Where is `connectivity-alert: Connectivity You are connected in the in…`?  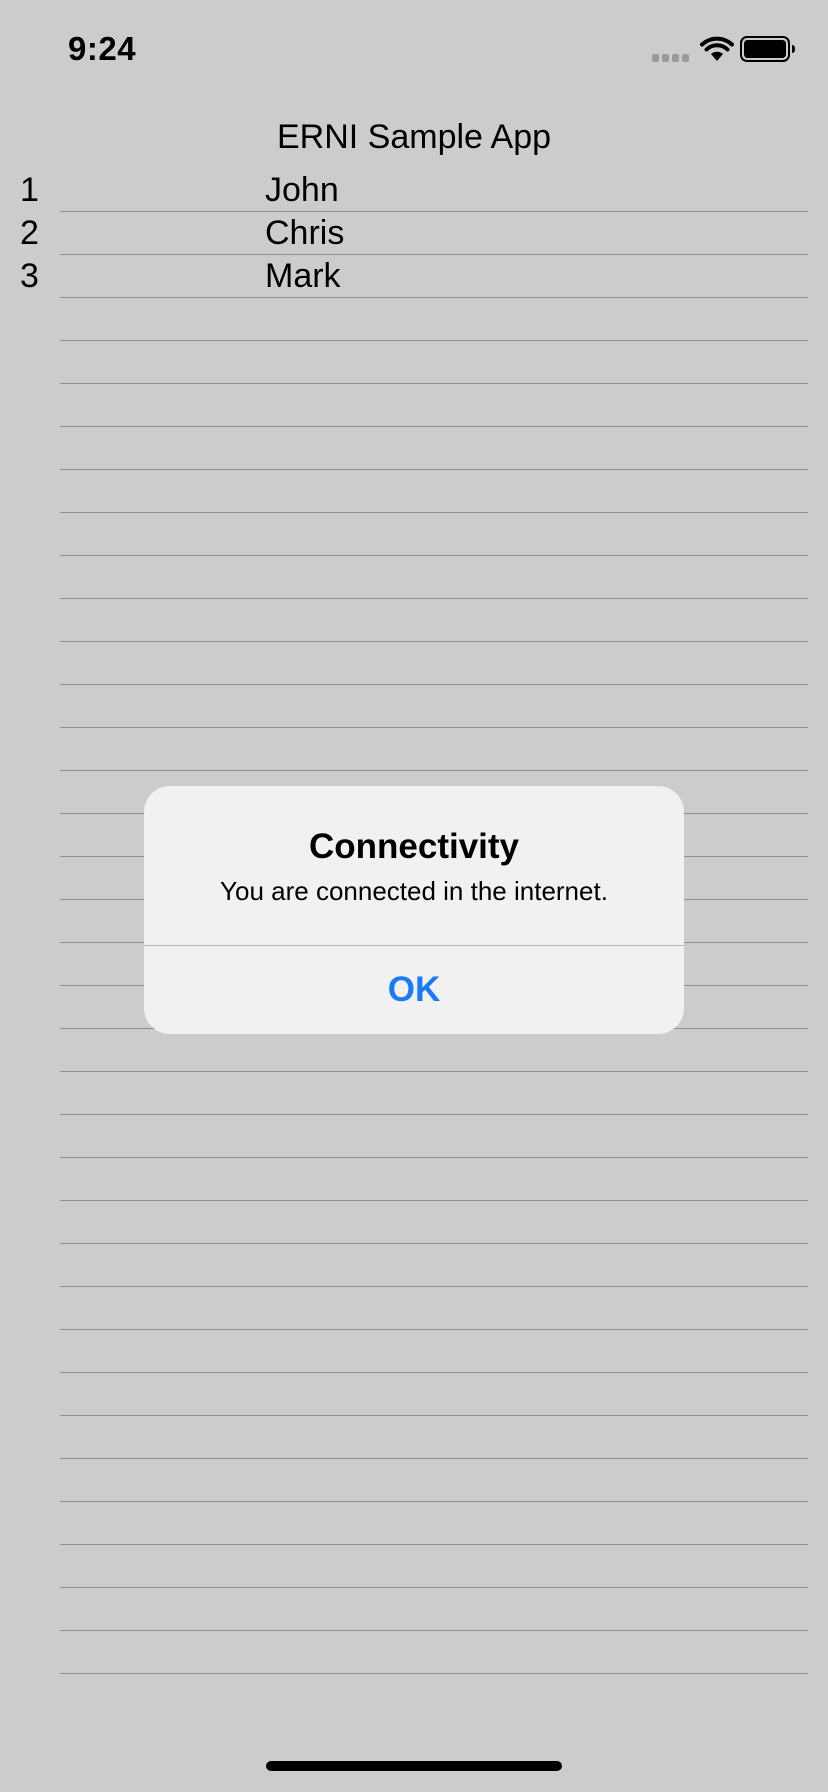
connectivity-alert: Connectivity You are connected in the in… is located at coordinates (414, 910).